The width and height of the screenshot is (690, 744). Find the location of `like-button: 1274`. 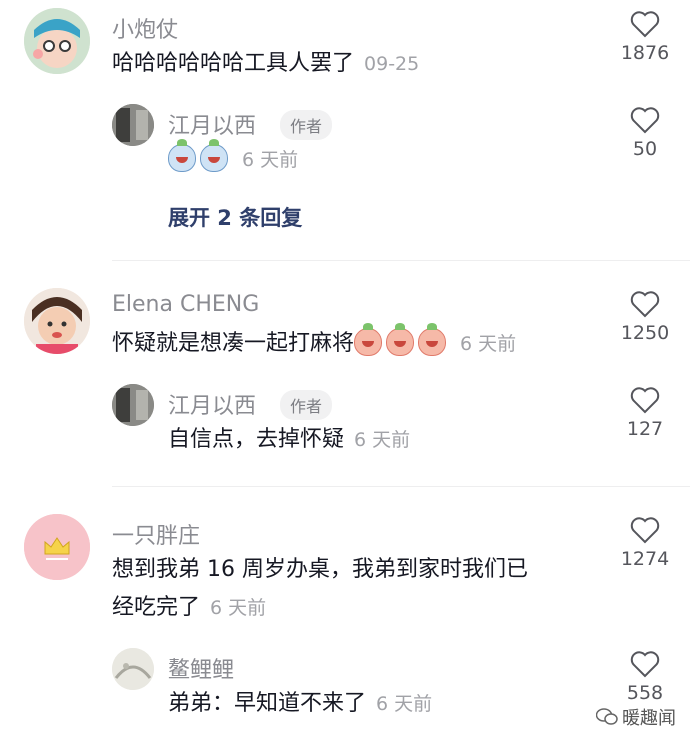

like-button: 1274 is located at coordinates (645, 543).